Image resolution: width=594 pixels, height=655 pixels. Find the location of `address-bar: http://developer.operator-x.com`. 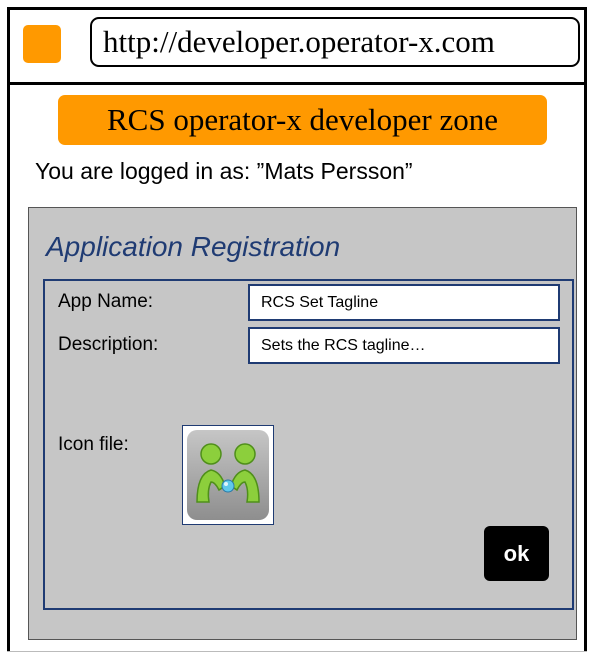

address-bar: http://developer.operator-x.com is located at coordinates (335, 42).